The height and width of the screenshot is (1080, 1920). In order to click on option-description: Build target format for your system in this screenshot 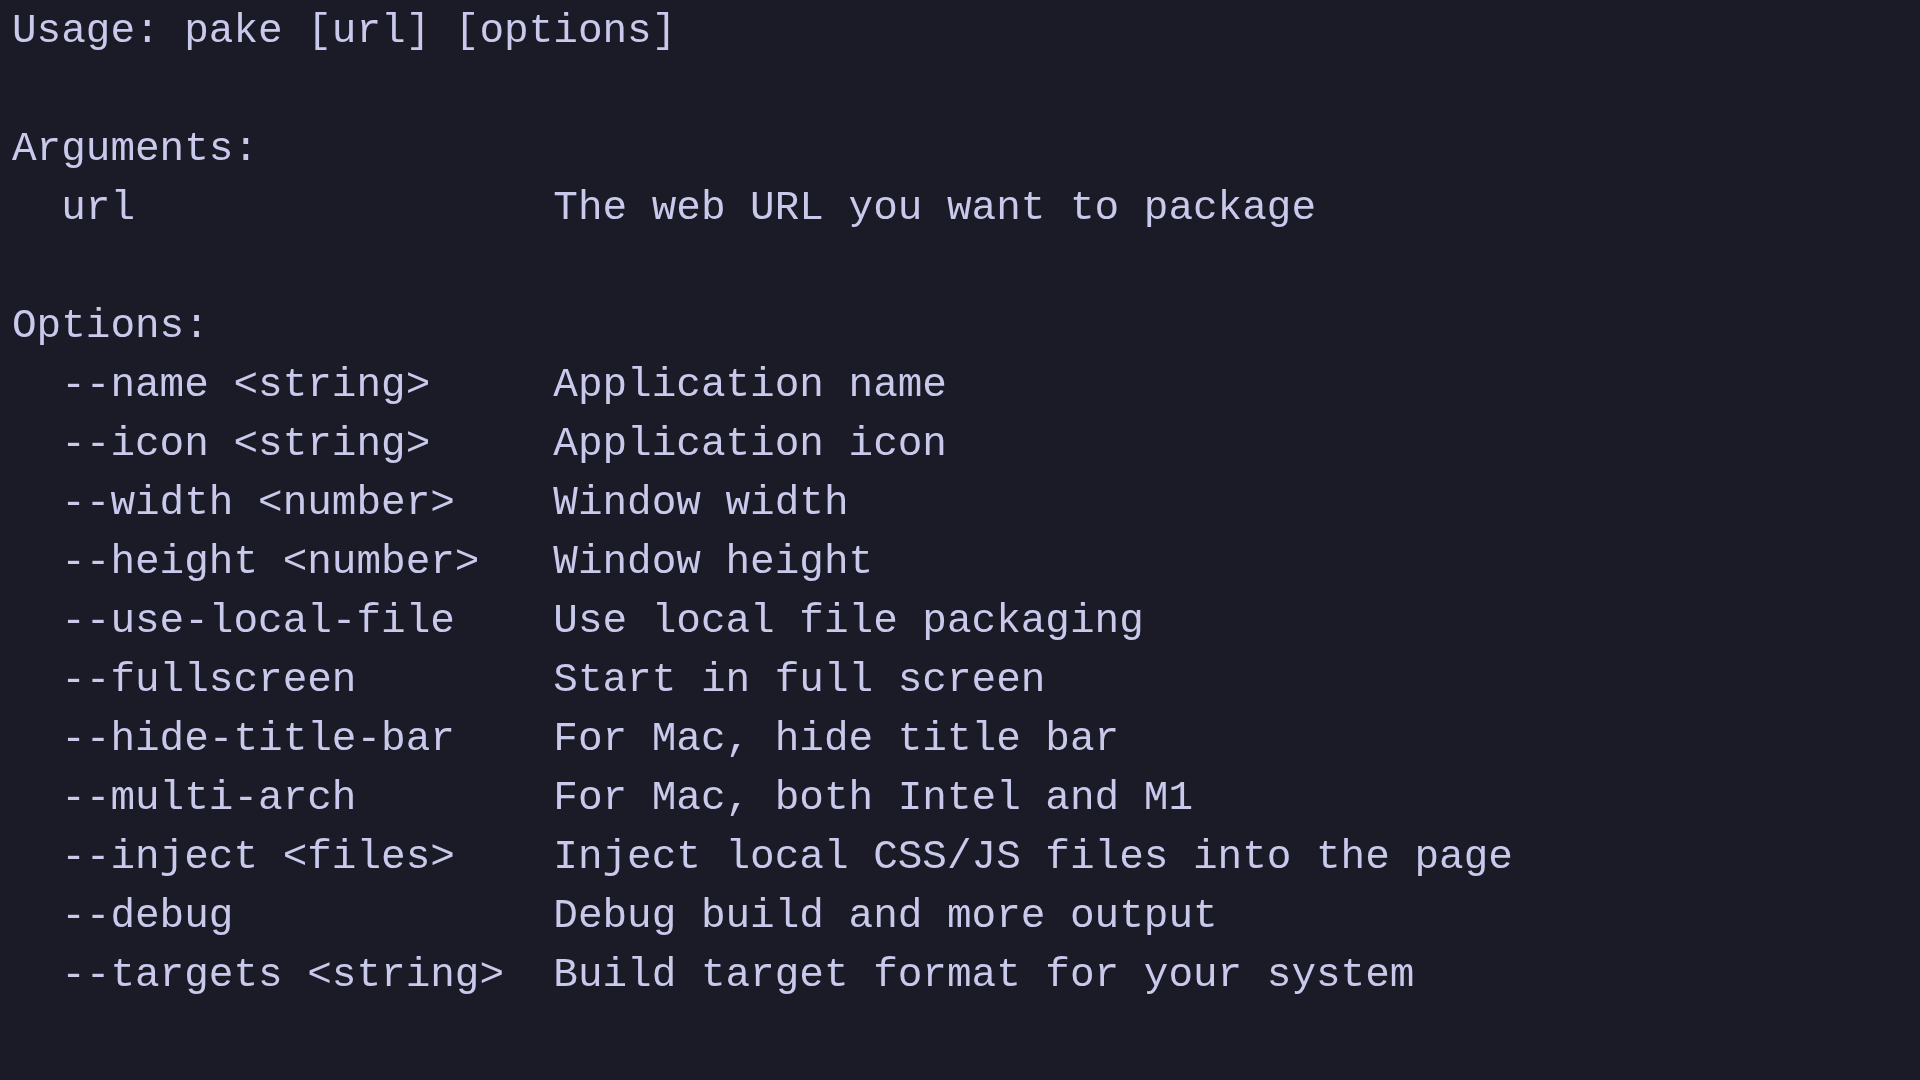, I will do `click(984, 975)`.